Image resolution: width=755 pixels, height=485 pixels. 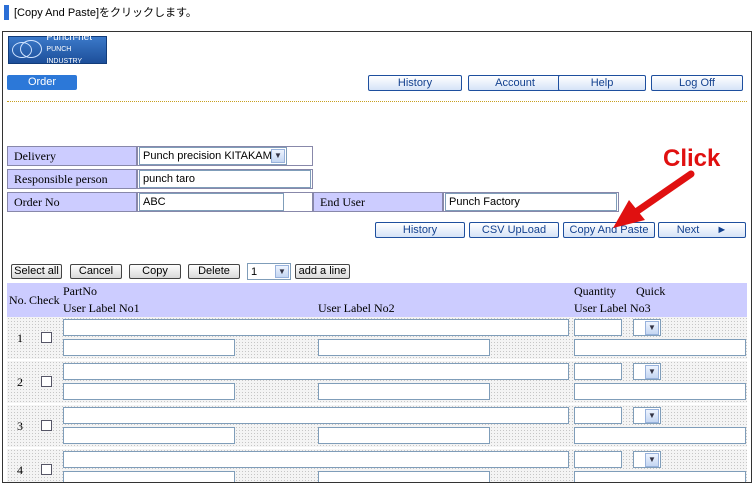 What do you see at coordinates (415, 83) in the screenshot?
I see `history-nav-button: History` at bounding box center [415, 83].